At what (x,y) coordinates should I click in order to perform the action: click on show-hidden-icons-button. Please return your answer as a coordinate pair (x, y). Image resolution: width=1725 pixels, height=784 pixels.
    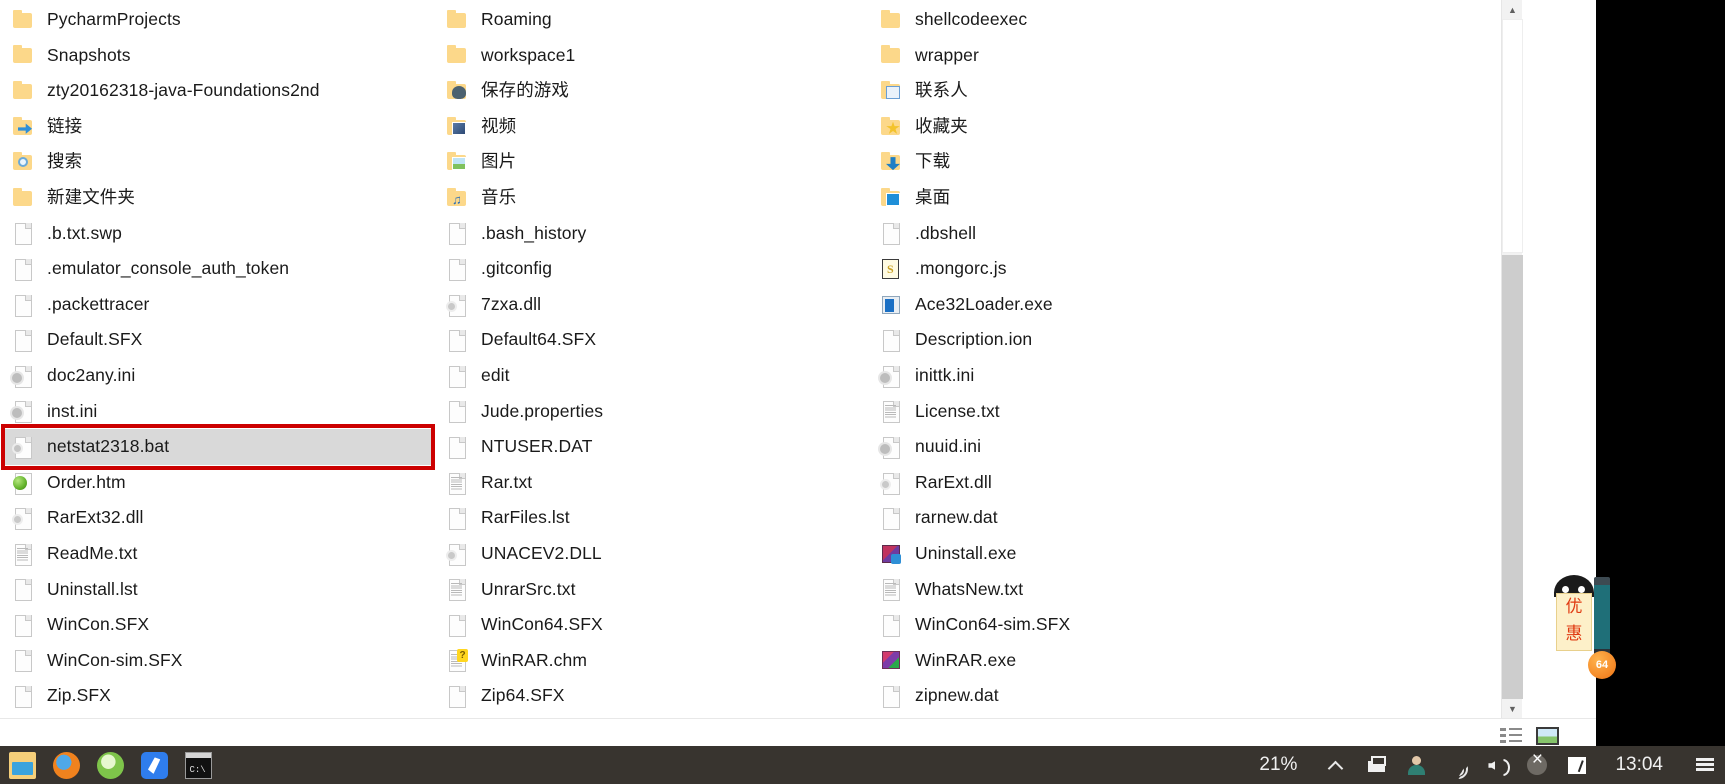
    Looking at the image, I should click on (1337, 765).